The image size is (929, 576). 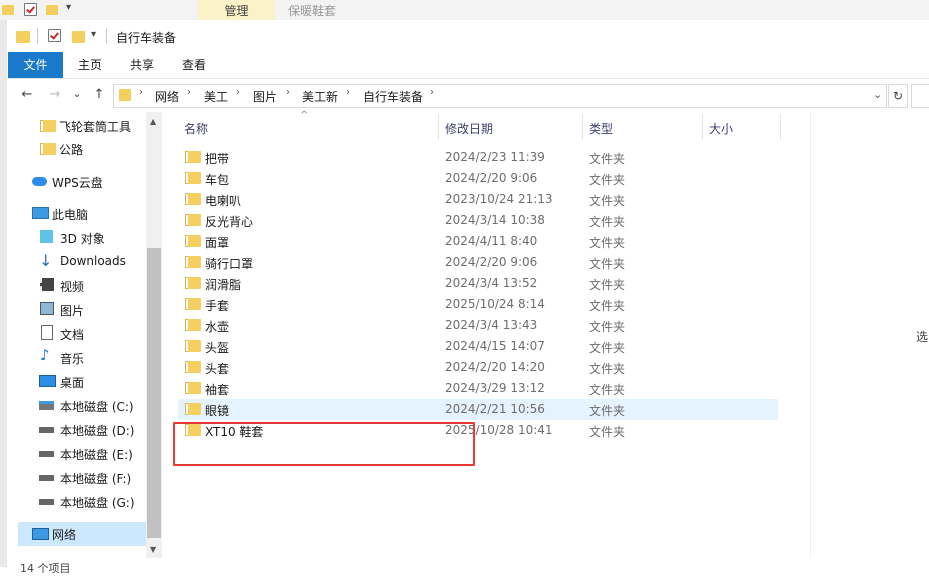 I want to click on address-bar, so click(x=500, y=96).